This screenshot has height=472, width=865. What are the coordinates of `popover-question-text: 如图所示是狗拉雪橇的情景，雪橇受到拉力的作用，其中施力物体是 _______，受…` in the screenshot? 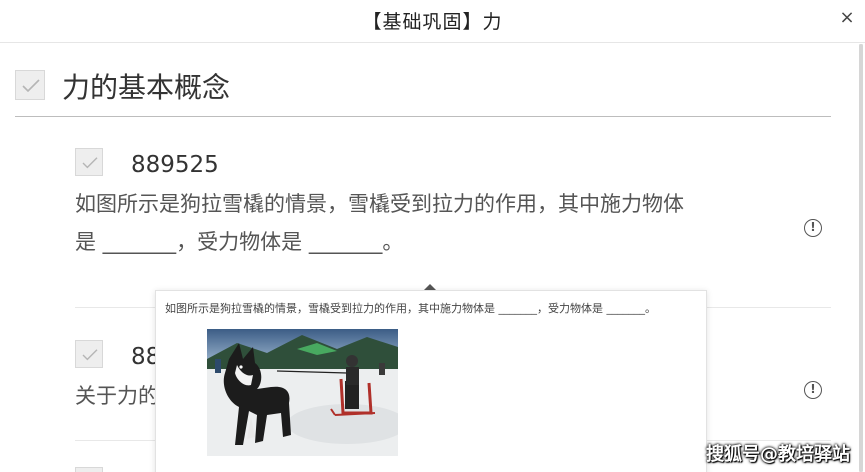 It's located at (410, 308).